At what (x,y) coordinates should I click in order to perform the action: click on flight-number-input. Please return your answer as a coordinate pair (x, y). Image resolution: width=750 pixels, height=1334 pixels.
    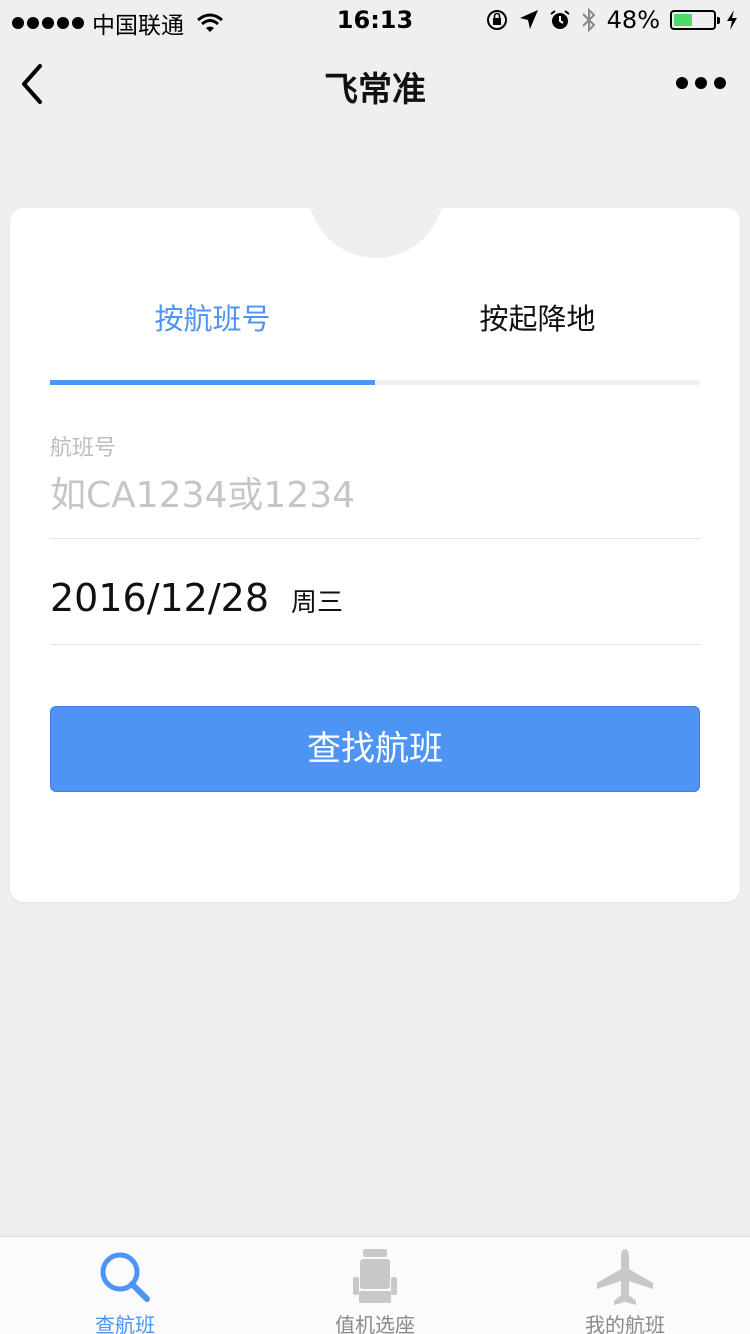
    Looking at the image, I should click on (375, 495).